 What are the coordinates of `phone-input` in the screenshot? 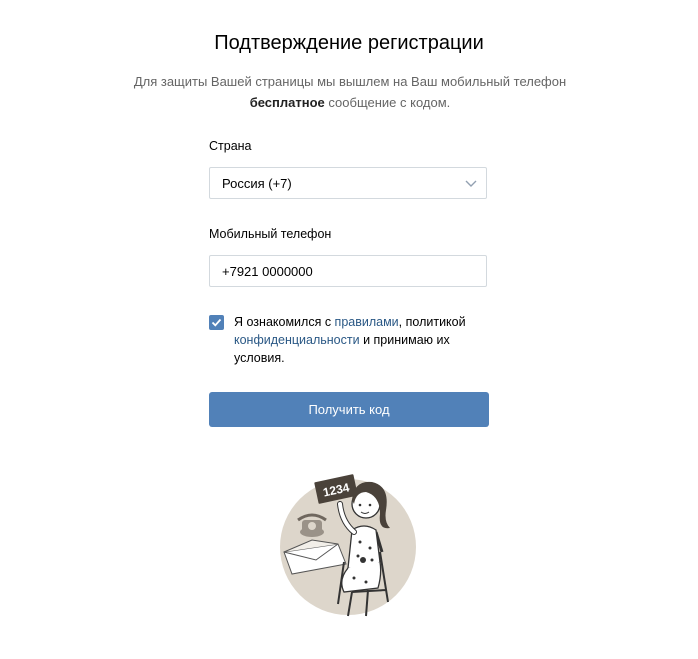 It's located at (348, 271).